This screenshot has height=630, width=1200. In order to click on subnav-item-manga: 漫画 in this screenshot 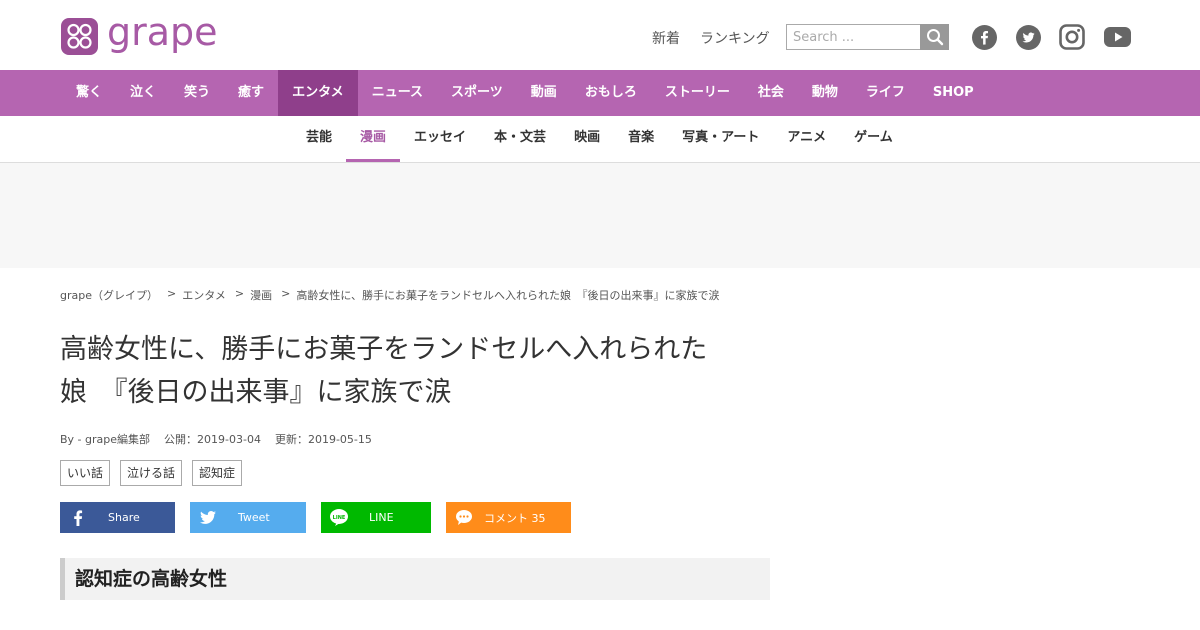, I will do `click(373, 139)`.